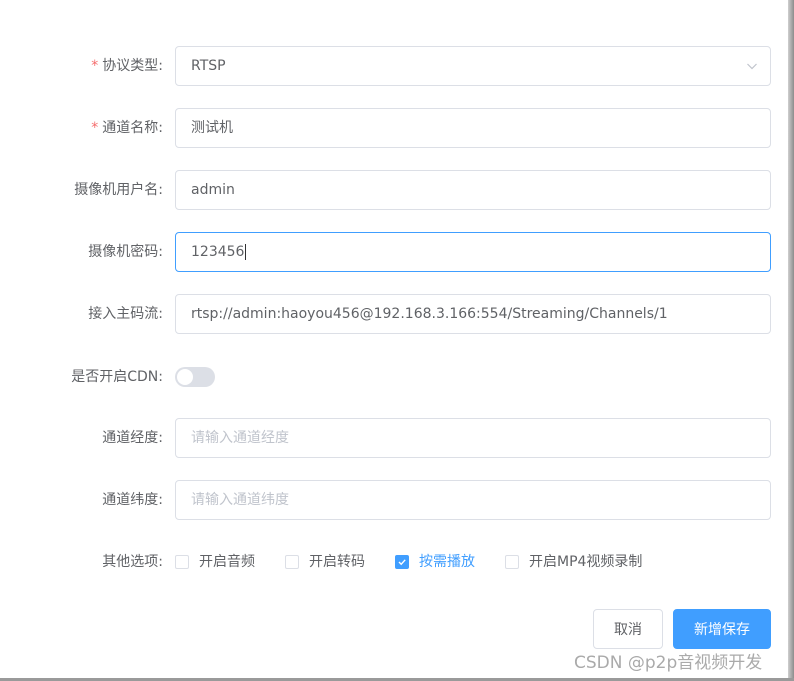  I want to click on latitude-label: 通道纬度:, so click(132, 500).